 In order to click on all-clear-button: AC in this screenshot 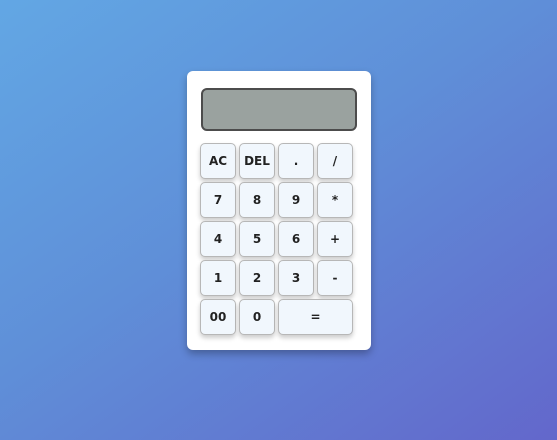, I will do `click(218, 161)`.